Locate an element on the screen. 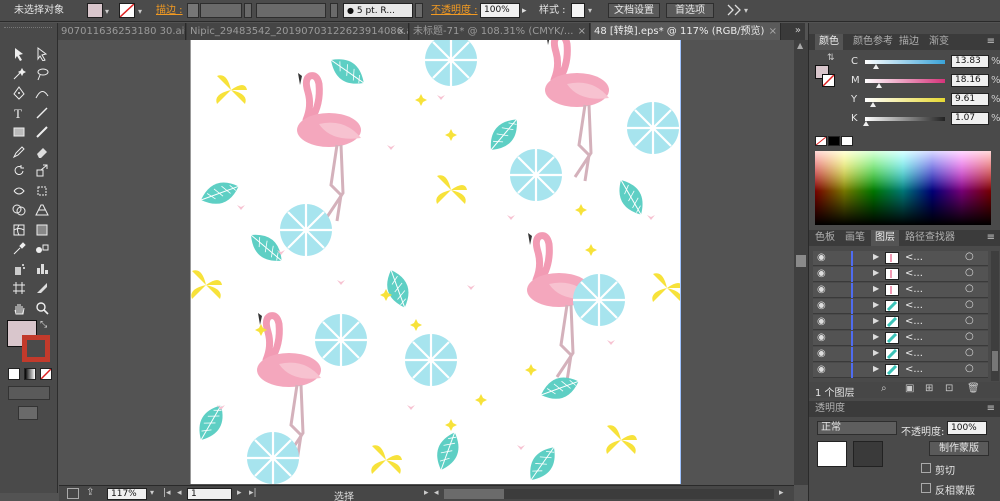 The width and height of the screenshot is (1000, 501). swap-icon: ⇅ is located at coordinates (831, 58).